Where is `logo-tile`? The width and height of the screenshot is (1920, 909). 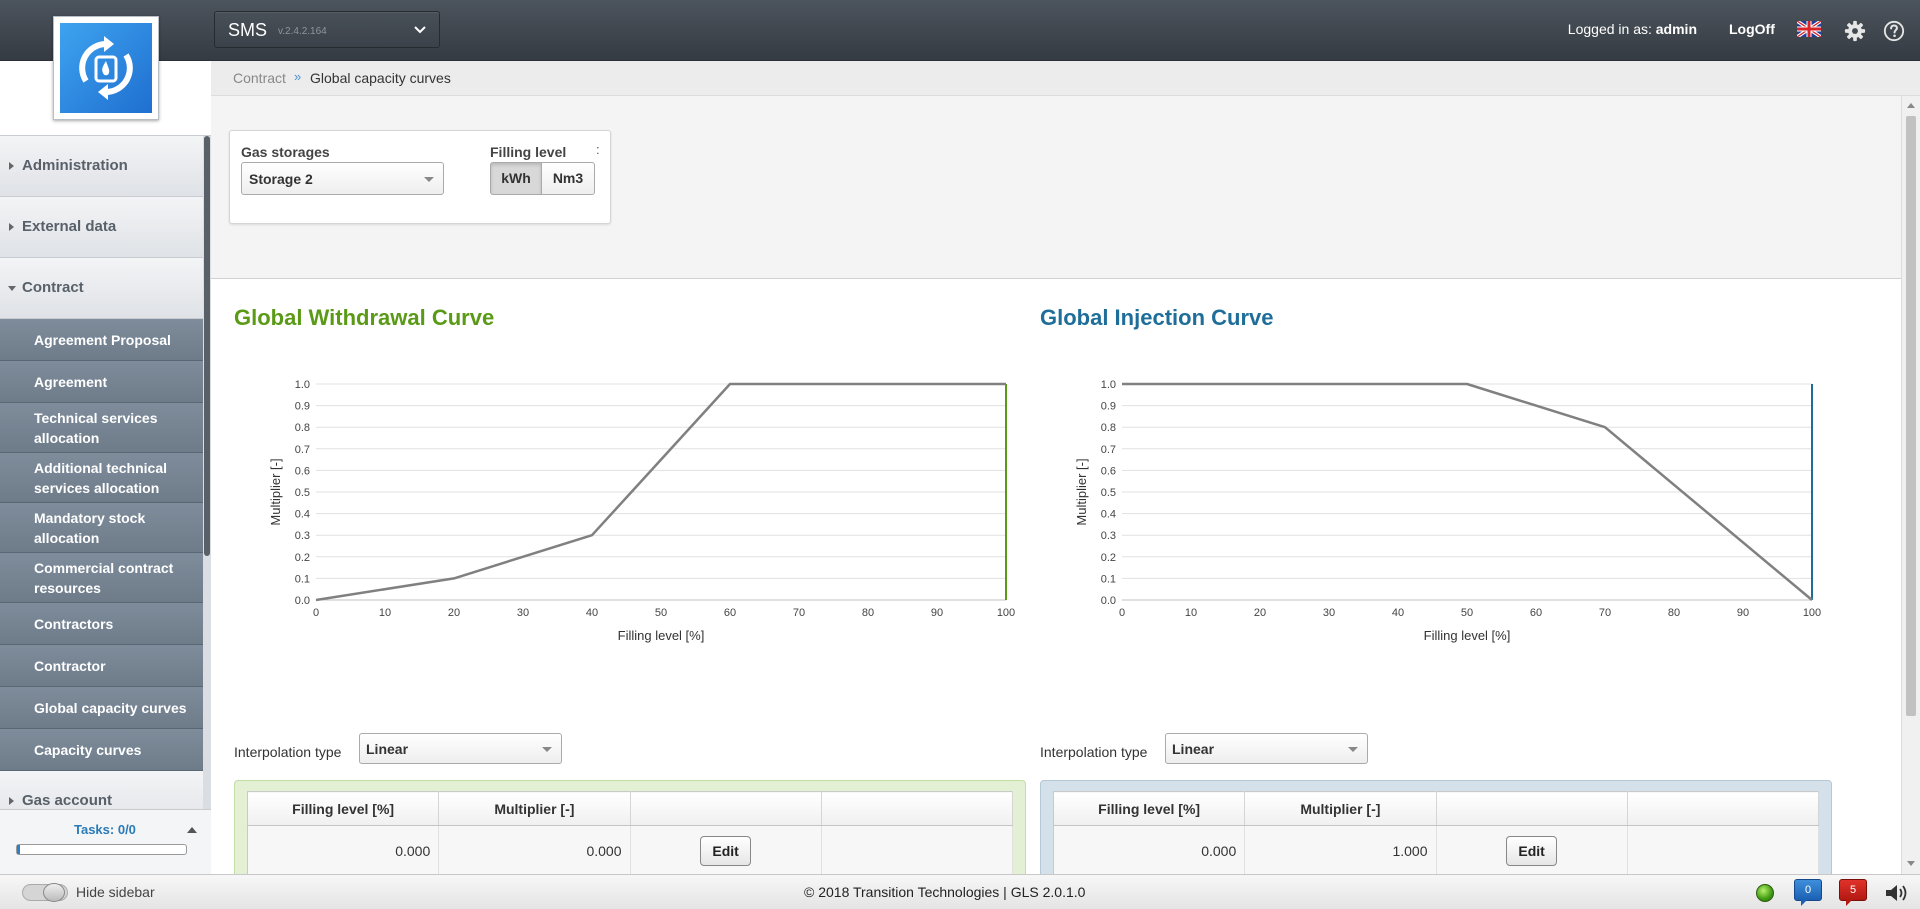 logo-tile is located at coordinates (106, 68).